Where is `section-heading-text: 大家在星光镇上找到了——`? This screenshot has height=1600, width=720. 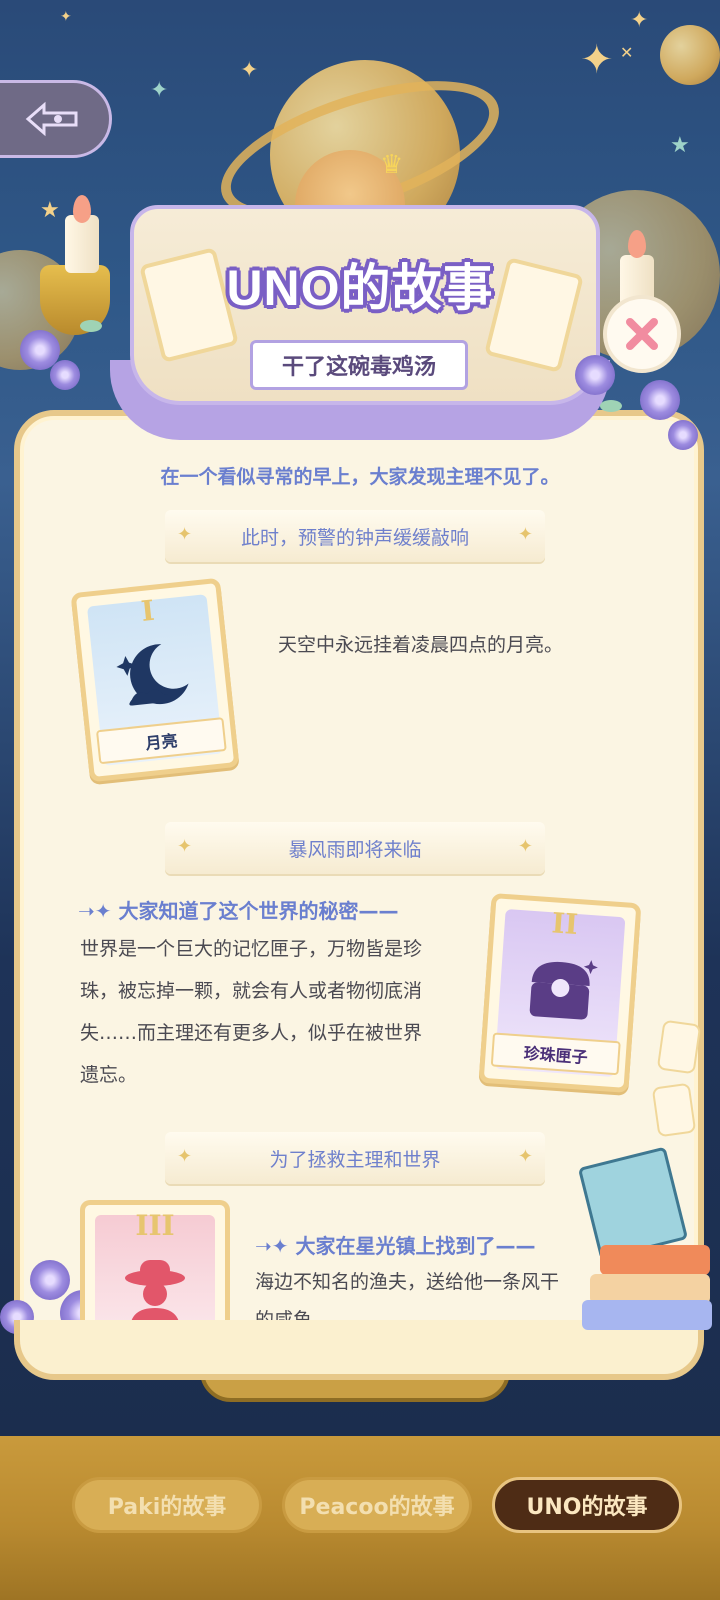
section-heading-text: 大家在星光镇上找到了—— is located at coordinates (415, 1246).